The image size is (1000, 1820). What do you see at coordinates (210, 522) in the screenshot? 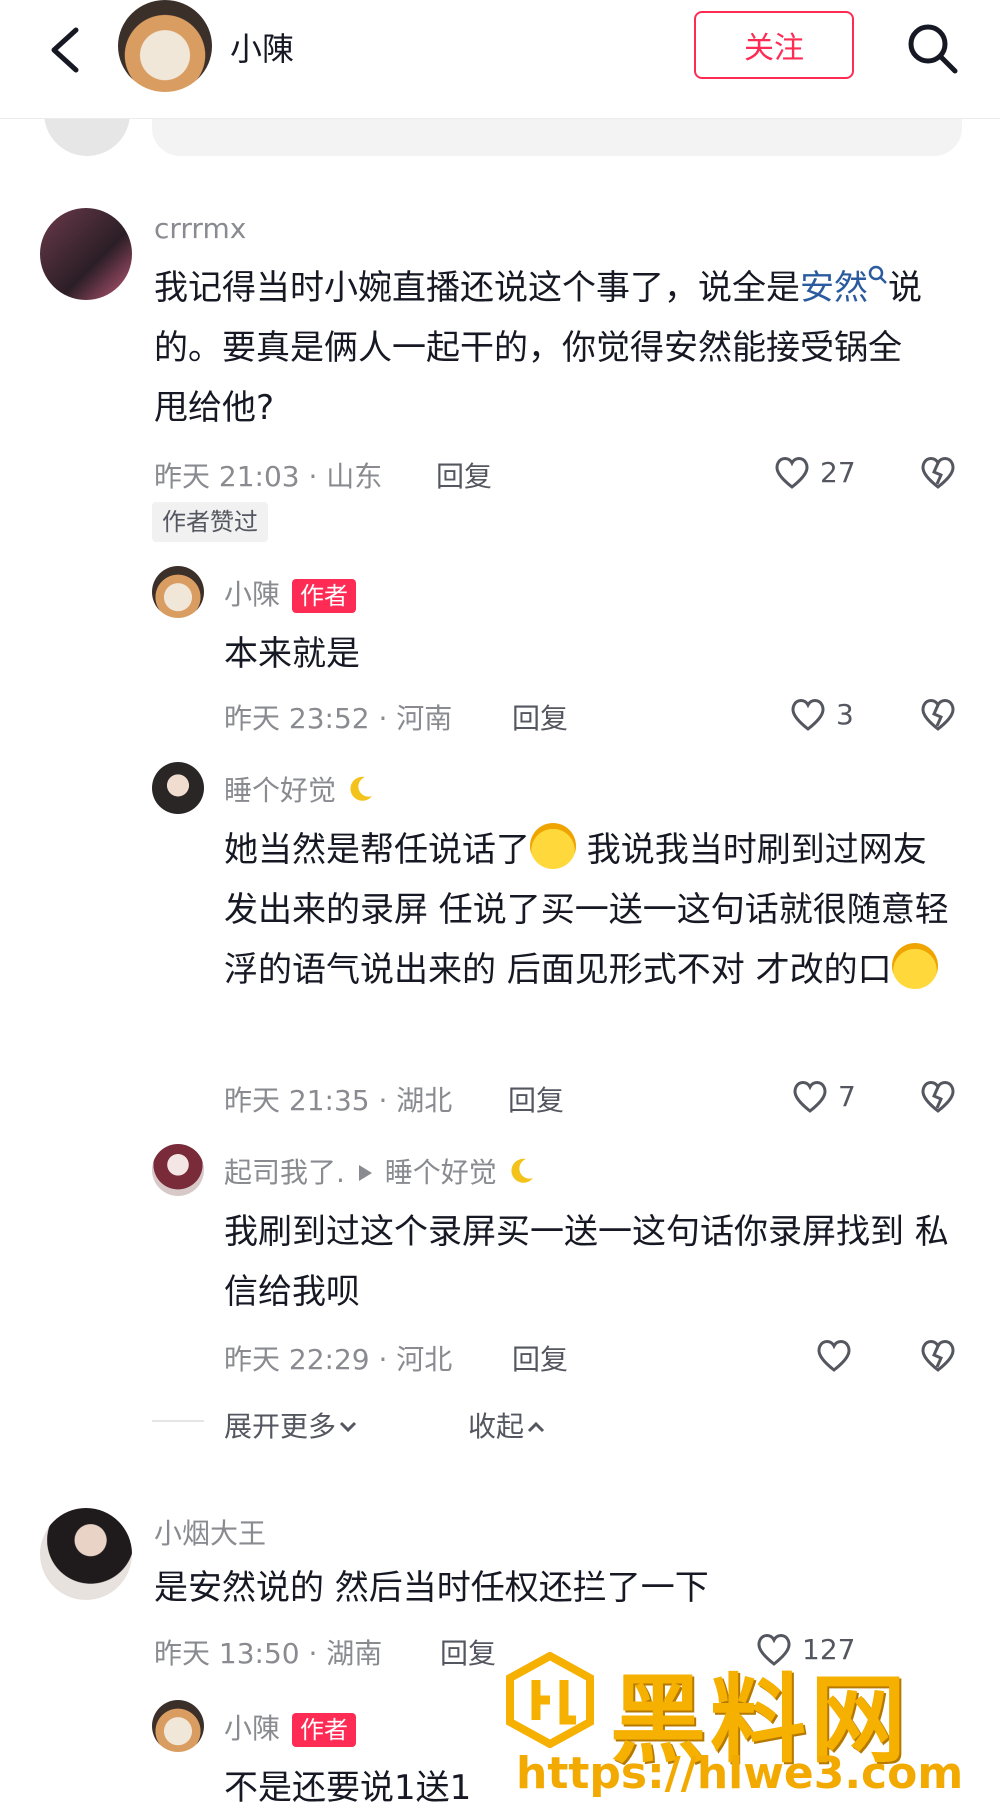
I see `author-liked-badge: 作者赞过` at bounding box center [210, 522].